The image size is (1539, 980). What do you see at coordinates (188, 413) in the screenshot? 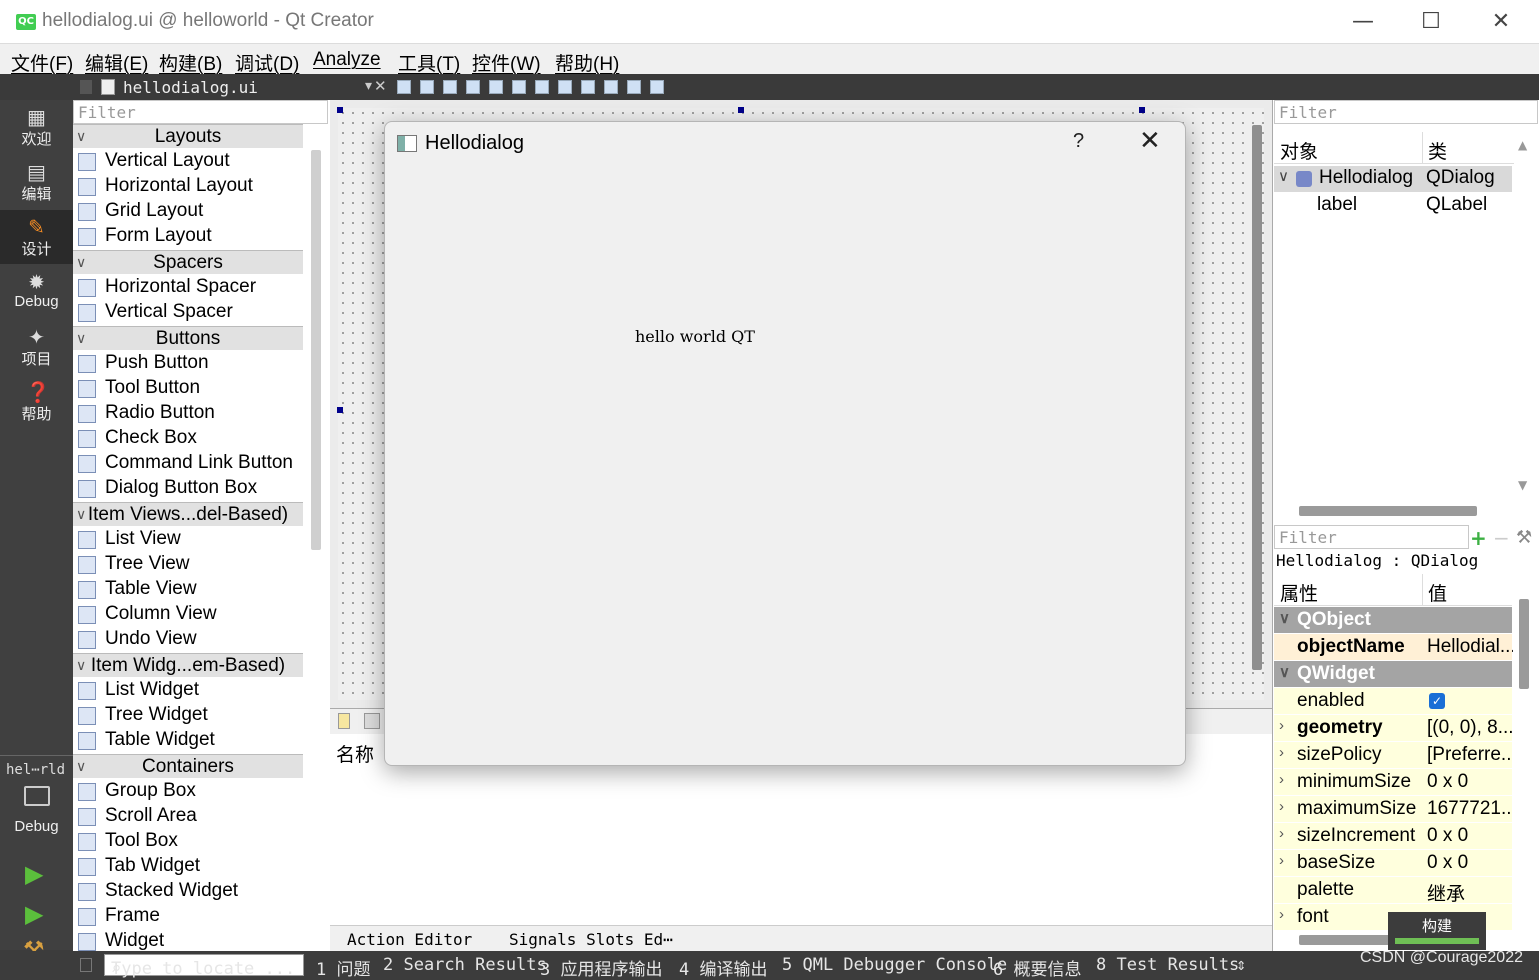
I see `widget-item: Radio Button` at bounding box center [188, 413].